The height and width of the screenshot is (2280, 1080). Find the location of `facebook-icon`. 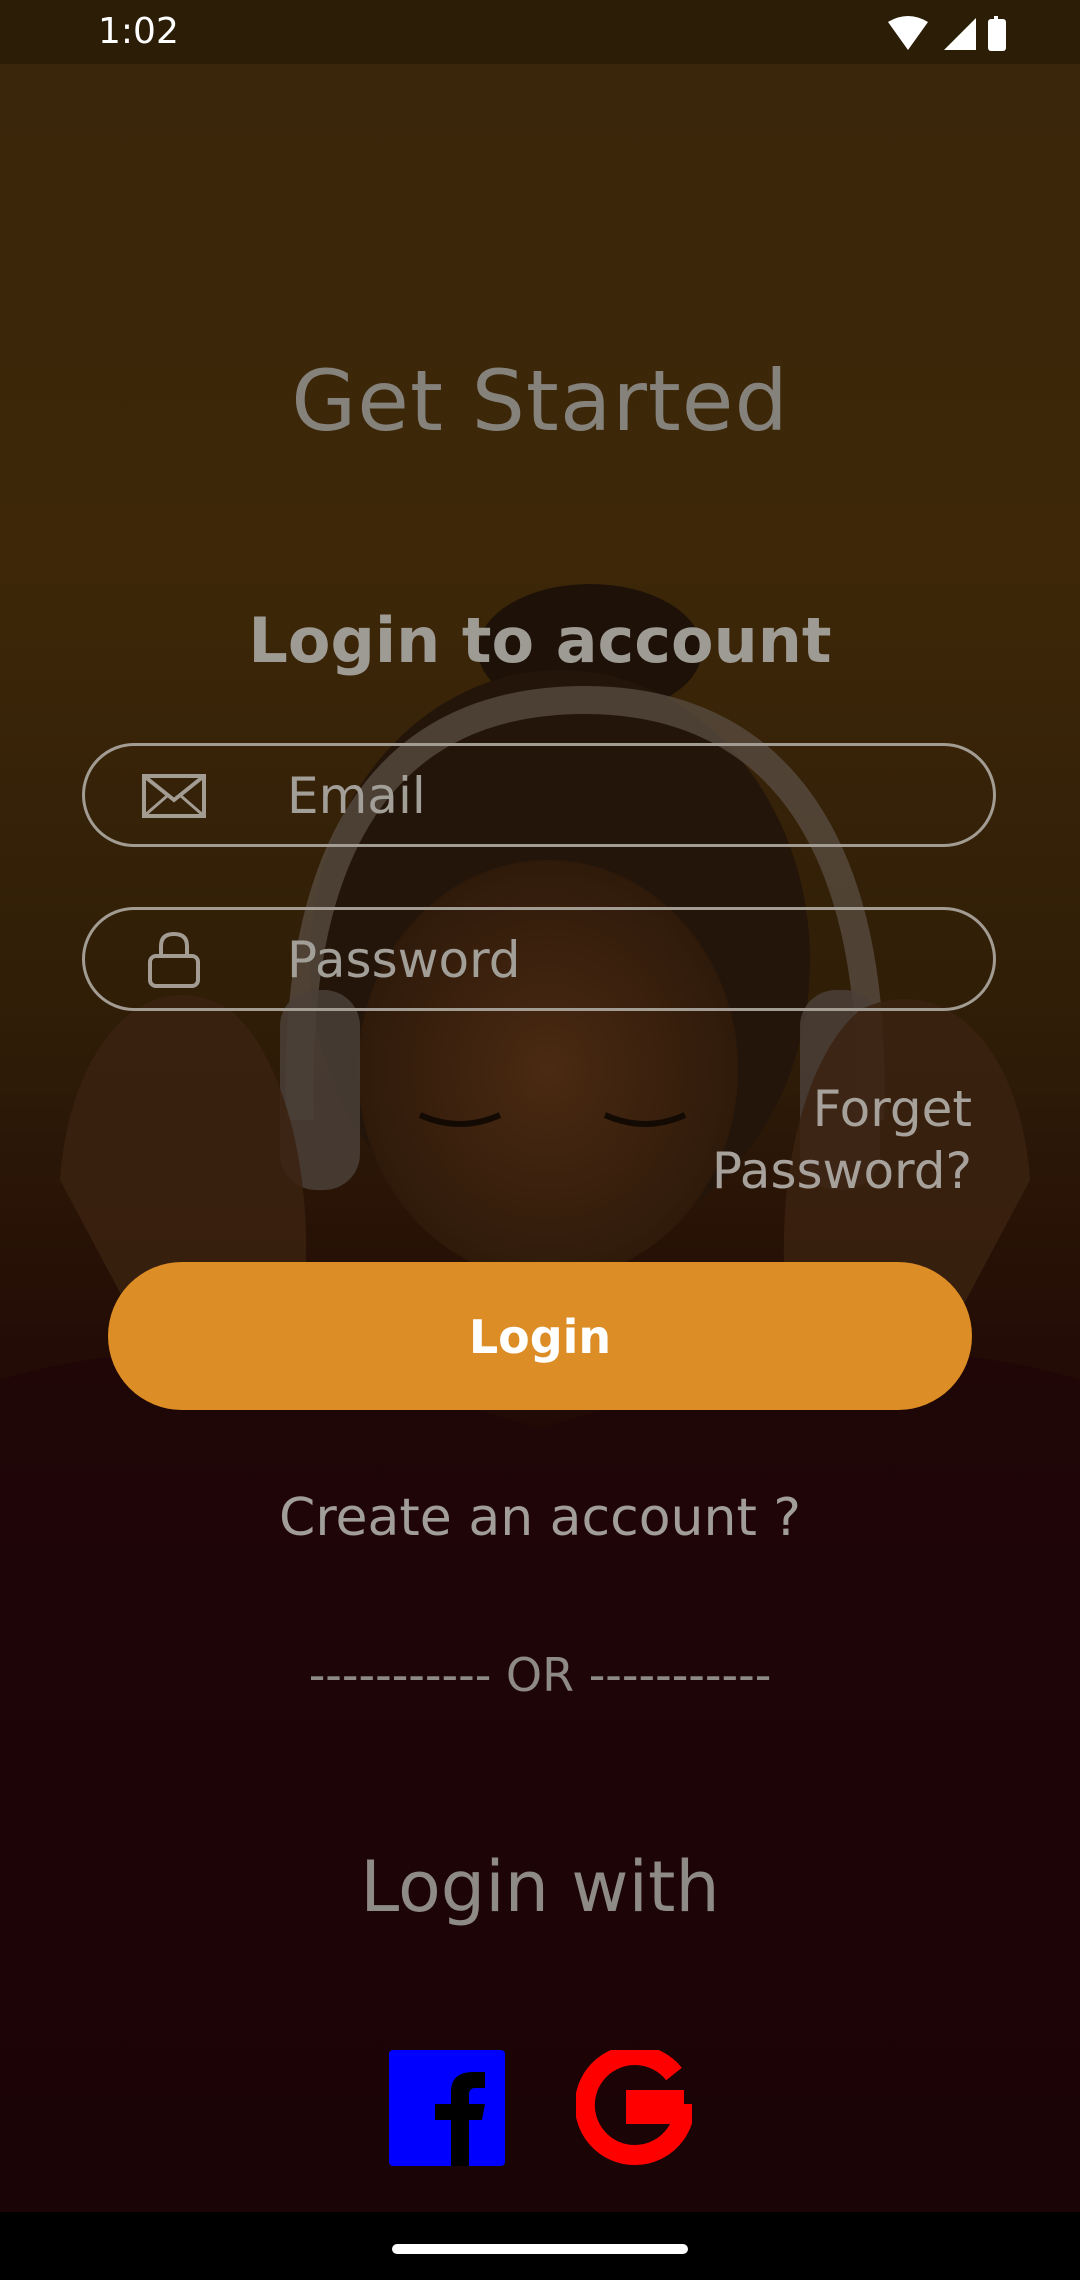

facebook-icon is located at coordinates (447, 2108).